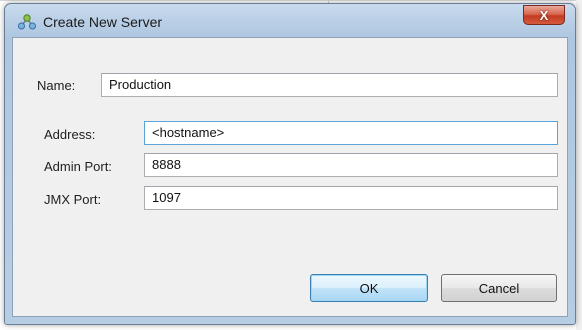 The image size is (582, 330). What do you see at coordinates (103, 22) in the screenshot?
I see `dialog-title: Create New Server` at bounding box center [103, 22].